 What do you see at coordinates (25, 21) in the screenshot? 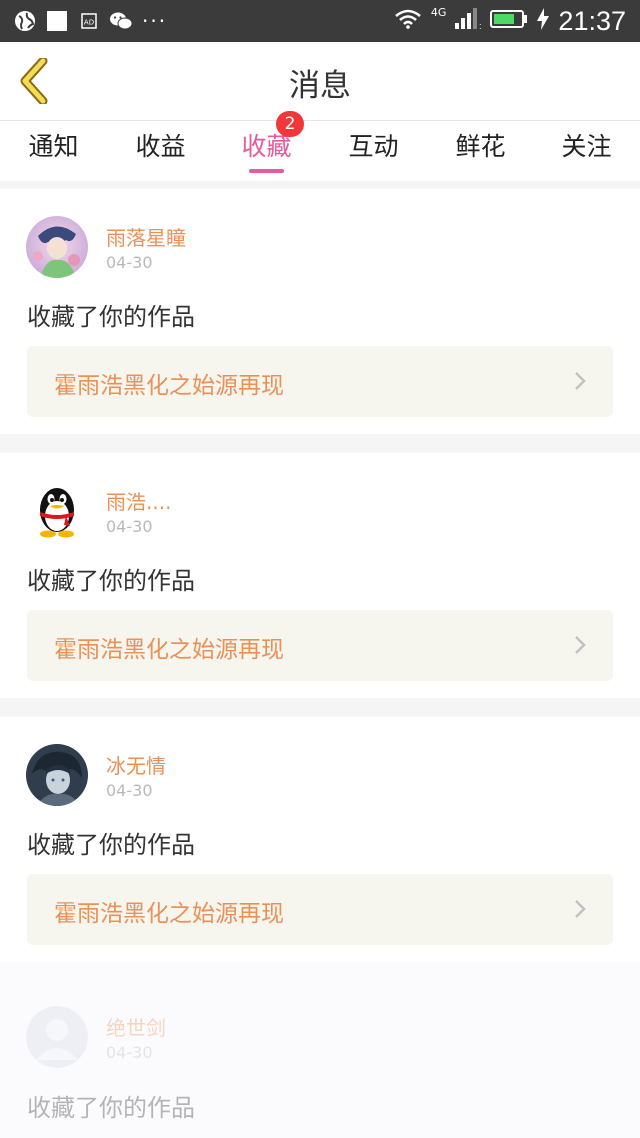
I see `globe-icon` at bounding box center [25, 21].